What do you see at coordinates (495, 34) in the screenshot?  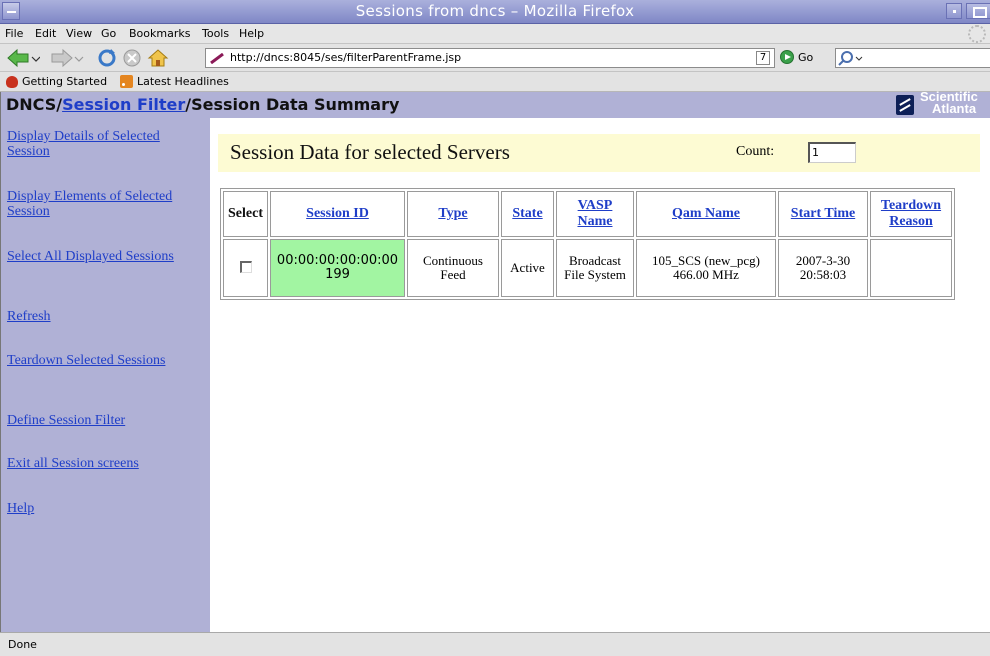 I see `menu-bar: File Edit View Go Bookmarks Tools Help` at bounding box center [495, 34].